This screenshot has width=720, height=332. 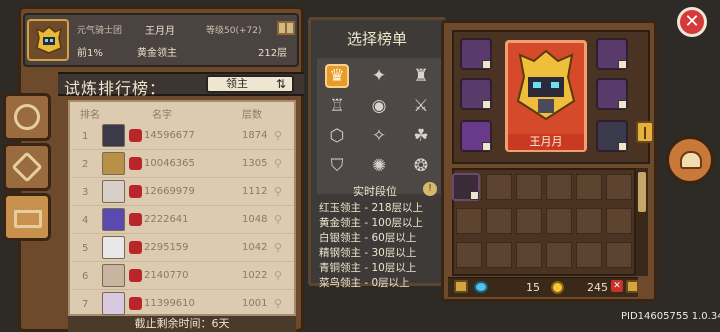 I want to click on table-row: 7 11399610 1001 ⚲, so click(x=183, y=304).